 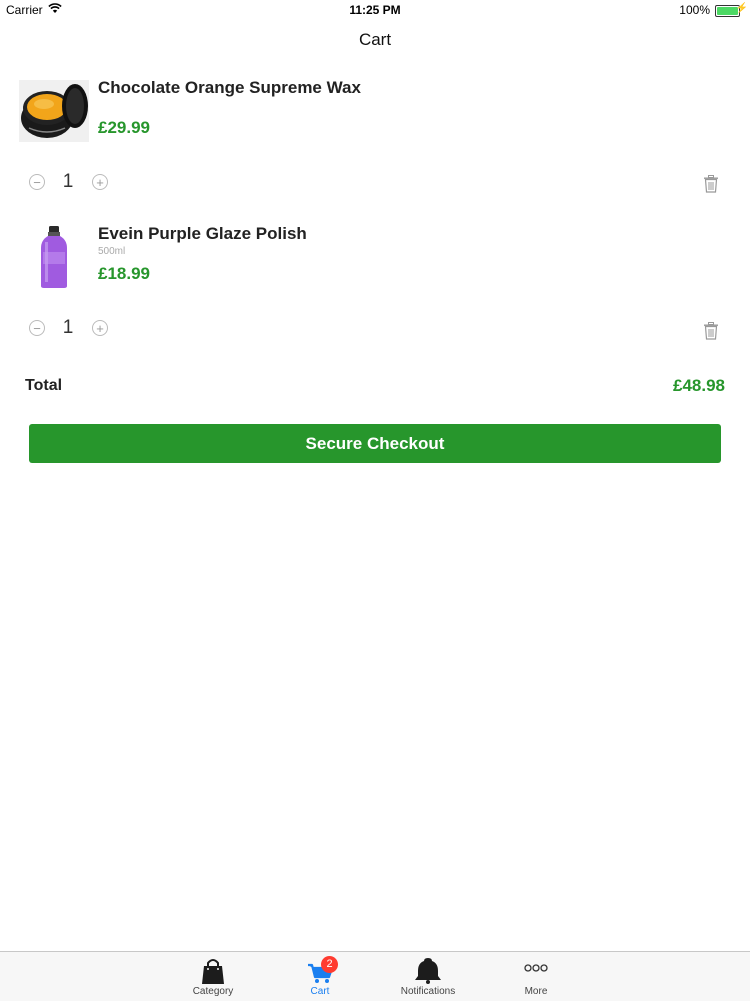 I want to click on tab-cart: 2 Cart, so click(x=320, y=976).